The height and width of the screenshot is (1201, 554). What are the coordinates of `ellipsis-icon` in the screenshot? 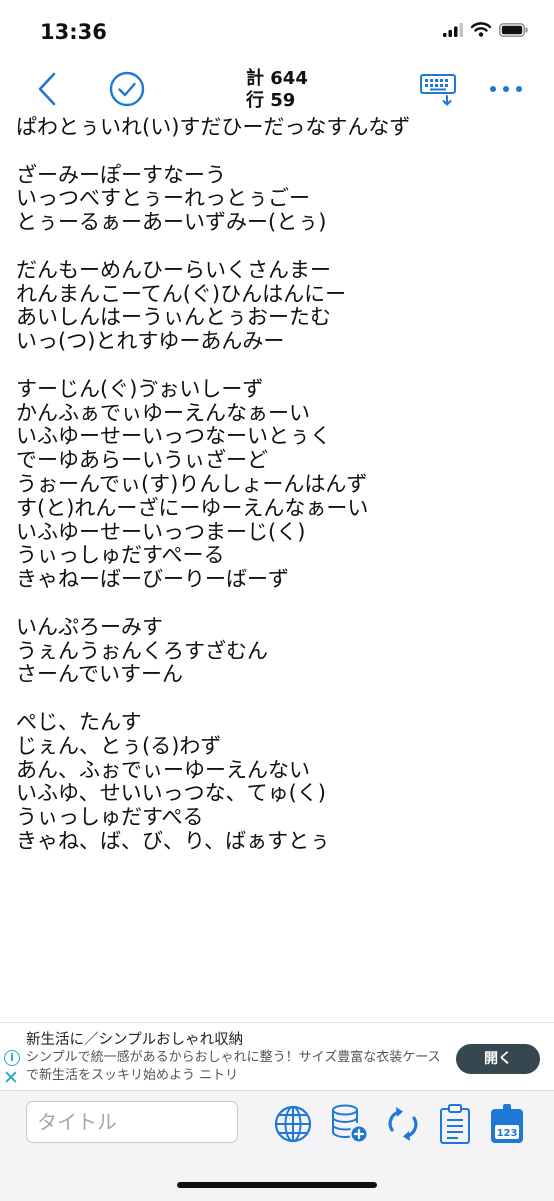 It's located at (506, 89).